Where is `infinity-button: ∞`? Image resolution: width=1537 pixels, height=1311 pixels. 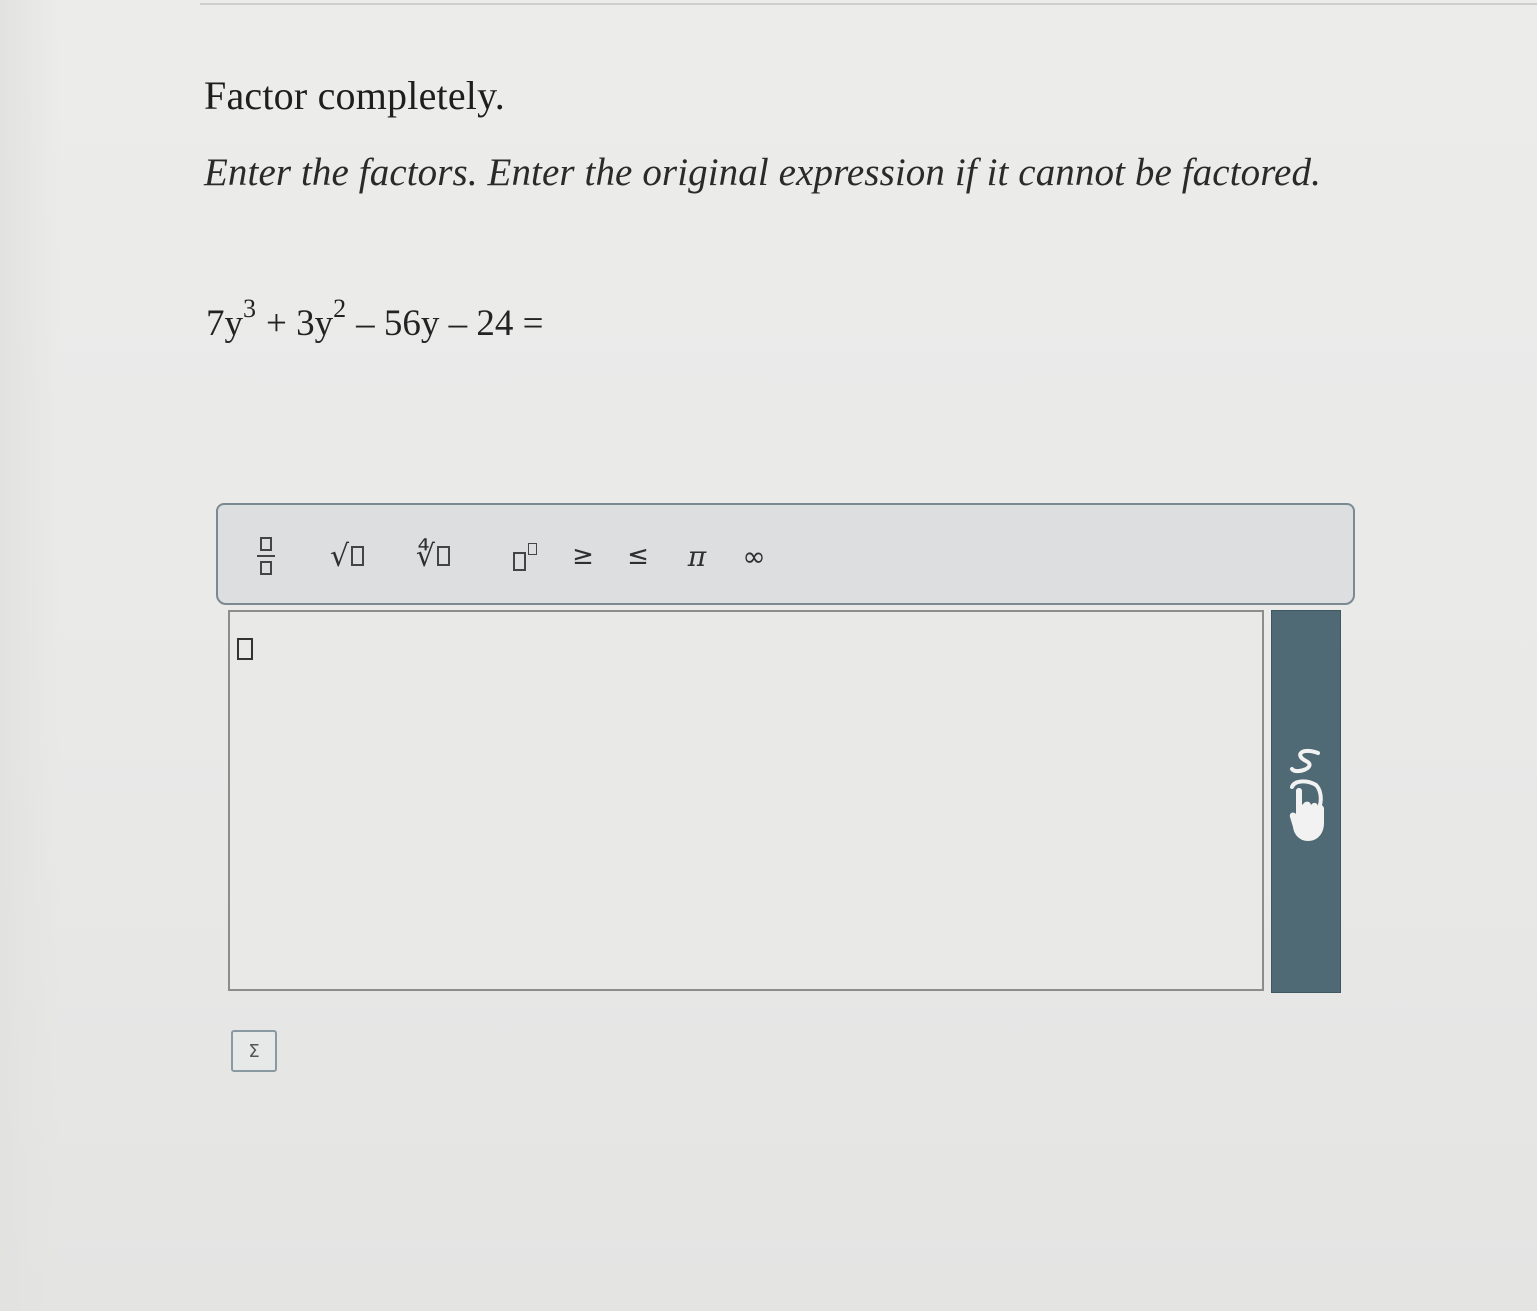 infinity-button: ∞ is located at coordinates (754, 556).